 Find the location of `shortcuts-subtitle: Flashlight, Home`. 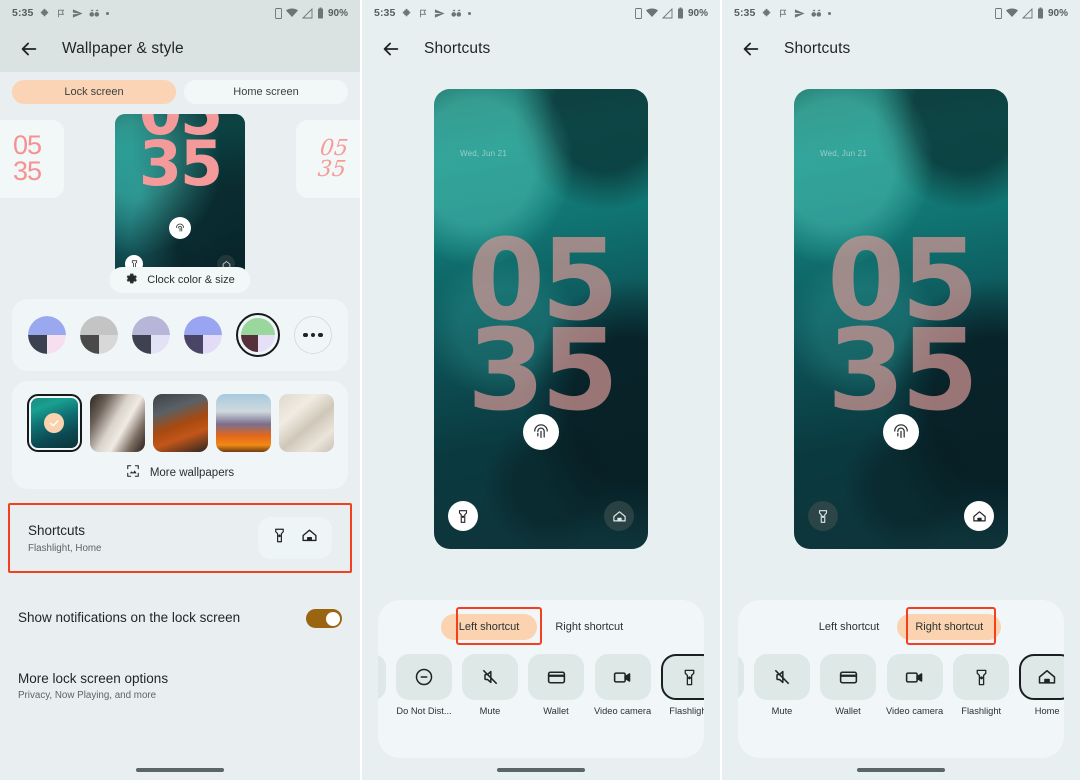

shortcuts-subtitle: Flashlight, Home is located at coordinates (65, 548).